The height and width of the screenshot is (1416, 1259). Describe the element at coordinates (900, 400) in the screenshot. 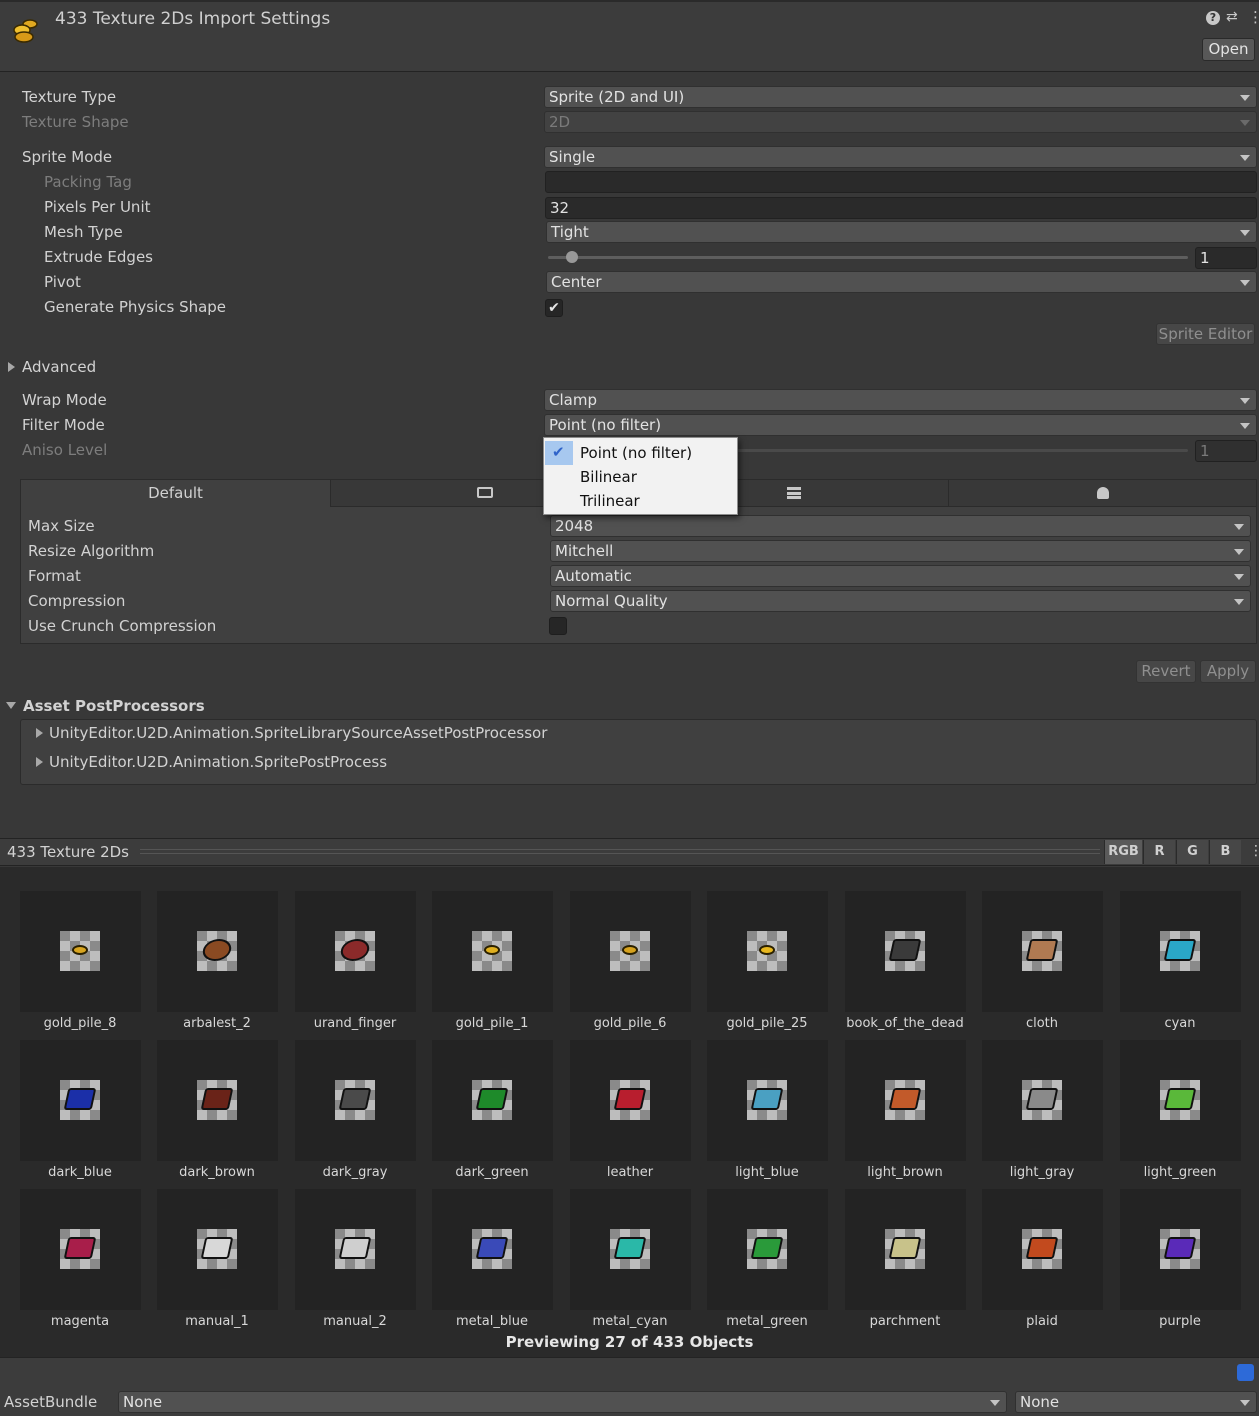

I see `wrap-mode-dropdown: Clamp` at that location.